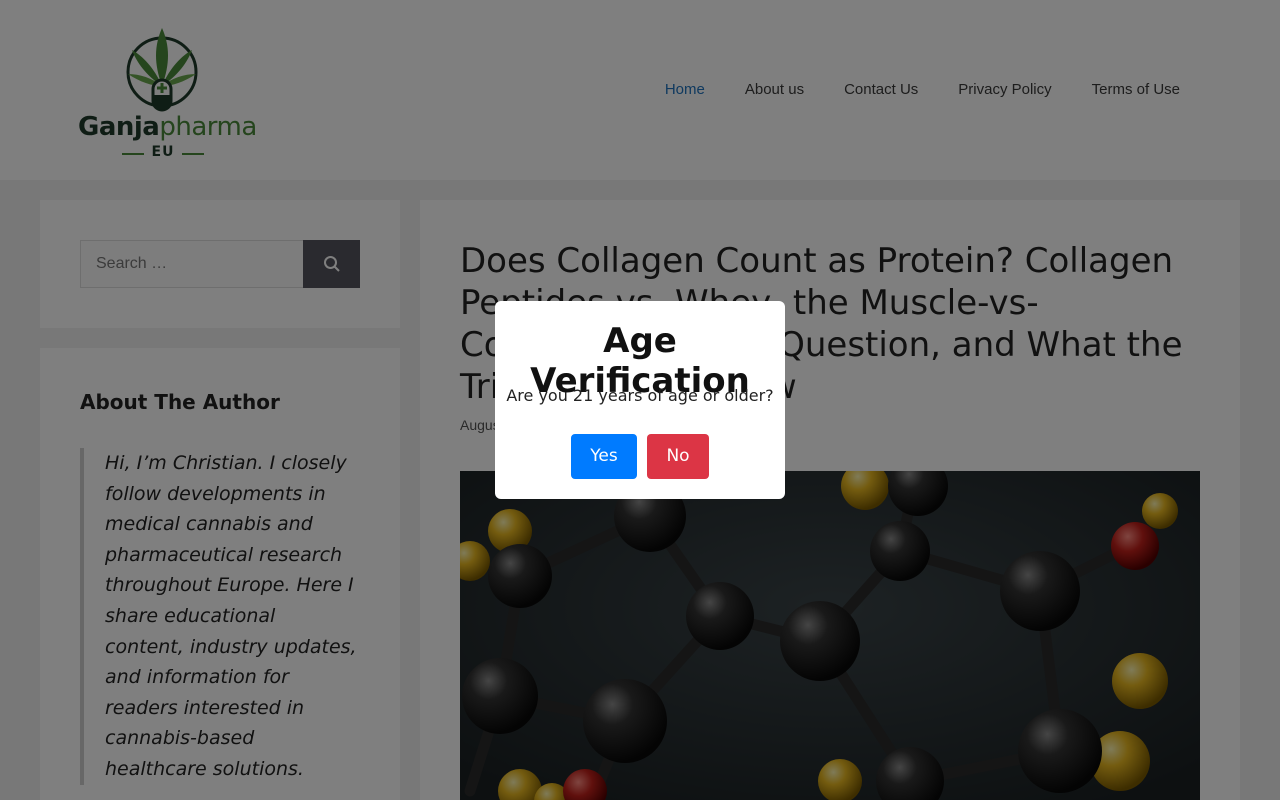 The width and height of the screenshot is (1280, 800). What do you see at coordinates (604, 456) in the screenshot?
I see `yes-button: Yes` at bounding box center [604, 456].